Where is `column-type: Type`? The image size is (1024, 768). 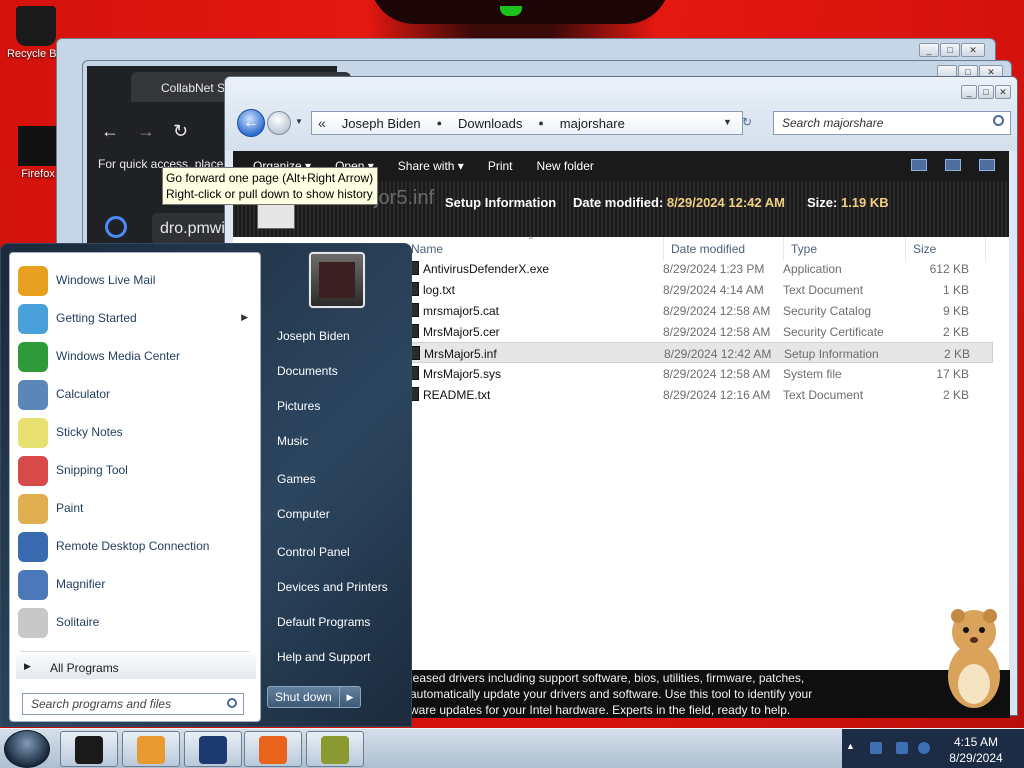
column-type: Type is located at coordinates (804, 249).